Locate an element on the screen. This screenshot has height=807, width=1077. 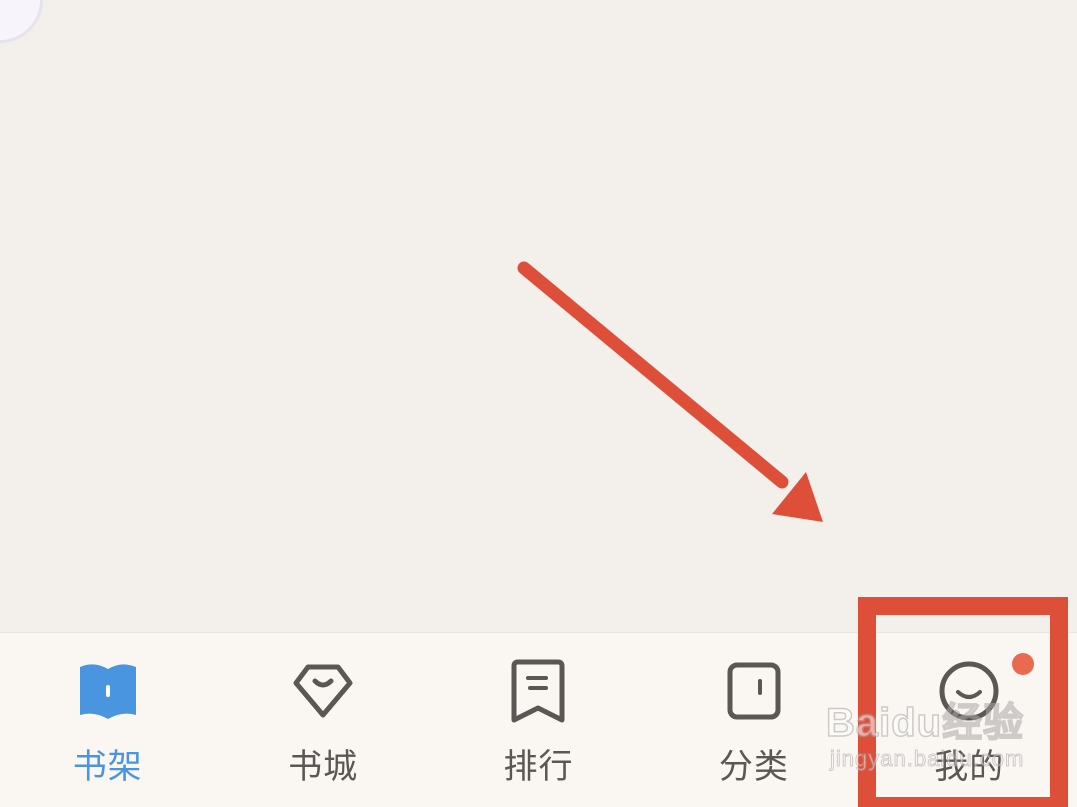
tab-ranking-label: 排行 is located at coordinates (538, 767).